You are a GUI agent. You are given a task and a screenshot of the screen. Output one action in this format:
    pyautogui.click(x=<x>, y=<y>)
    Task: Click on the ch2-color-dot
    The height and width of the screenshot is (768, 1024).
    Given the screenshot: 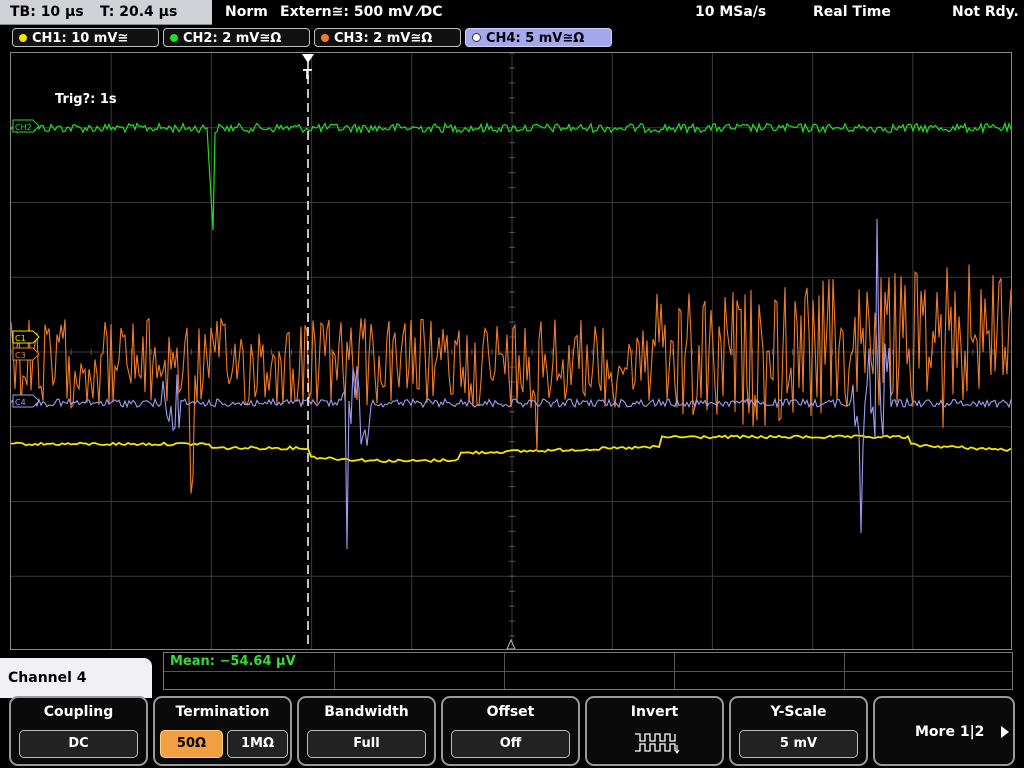 What is the action you would take?
    pyautogui.click(x=174, y=38)
    